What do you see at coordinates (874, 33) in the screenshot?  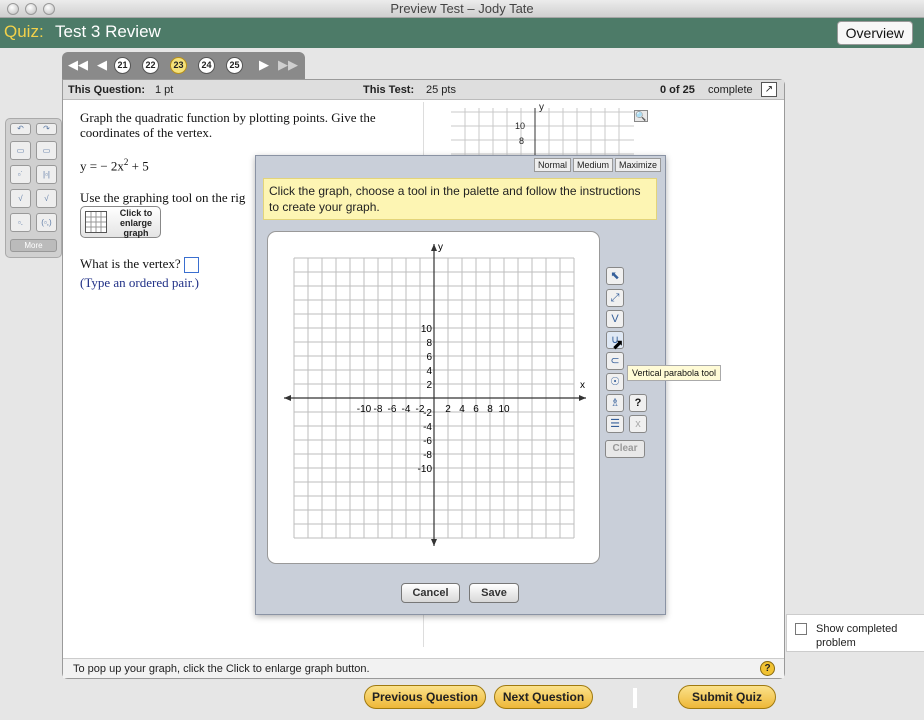 I see `overview-button: Overview` at bounding box center [874, 33].